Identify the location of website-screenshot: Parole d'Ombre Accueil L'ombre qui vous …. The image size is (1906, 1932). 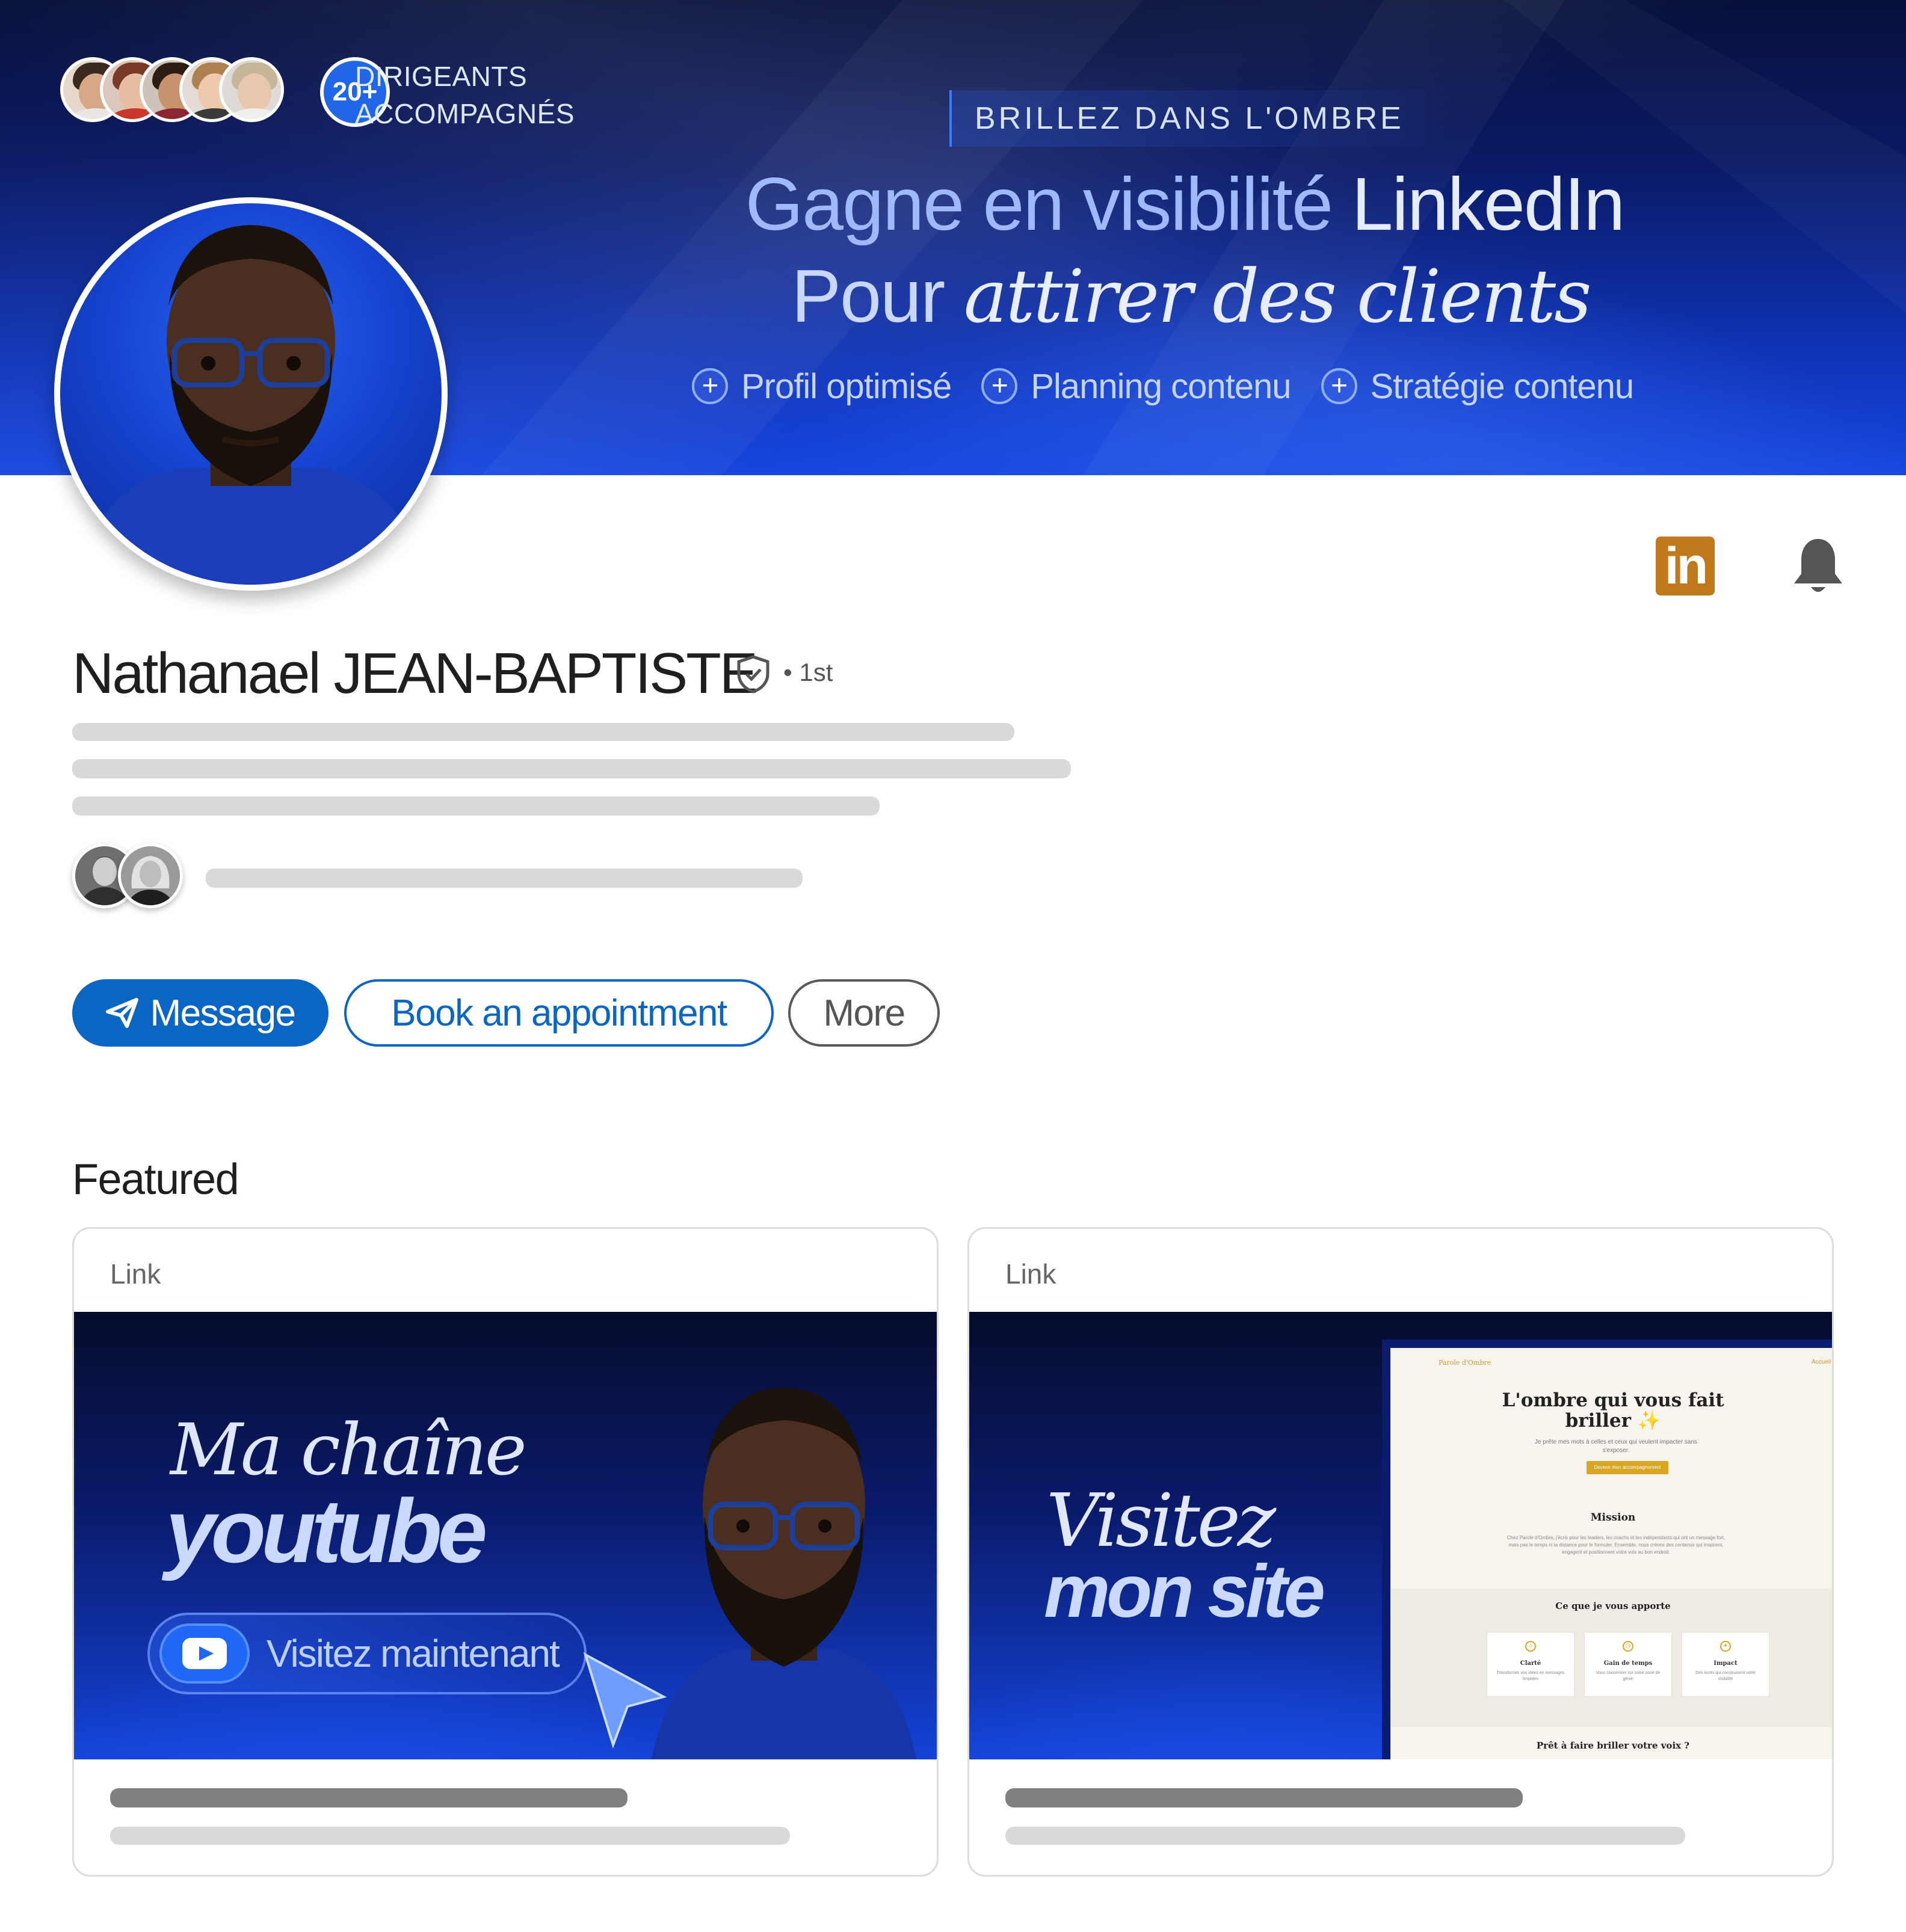
(1607, 1549).